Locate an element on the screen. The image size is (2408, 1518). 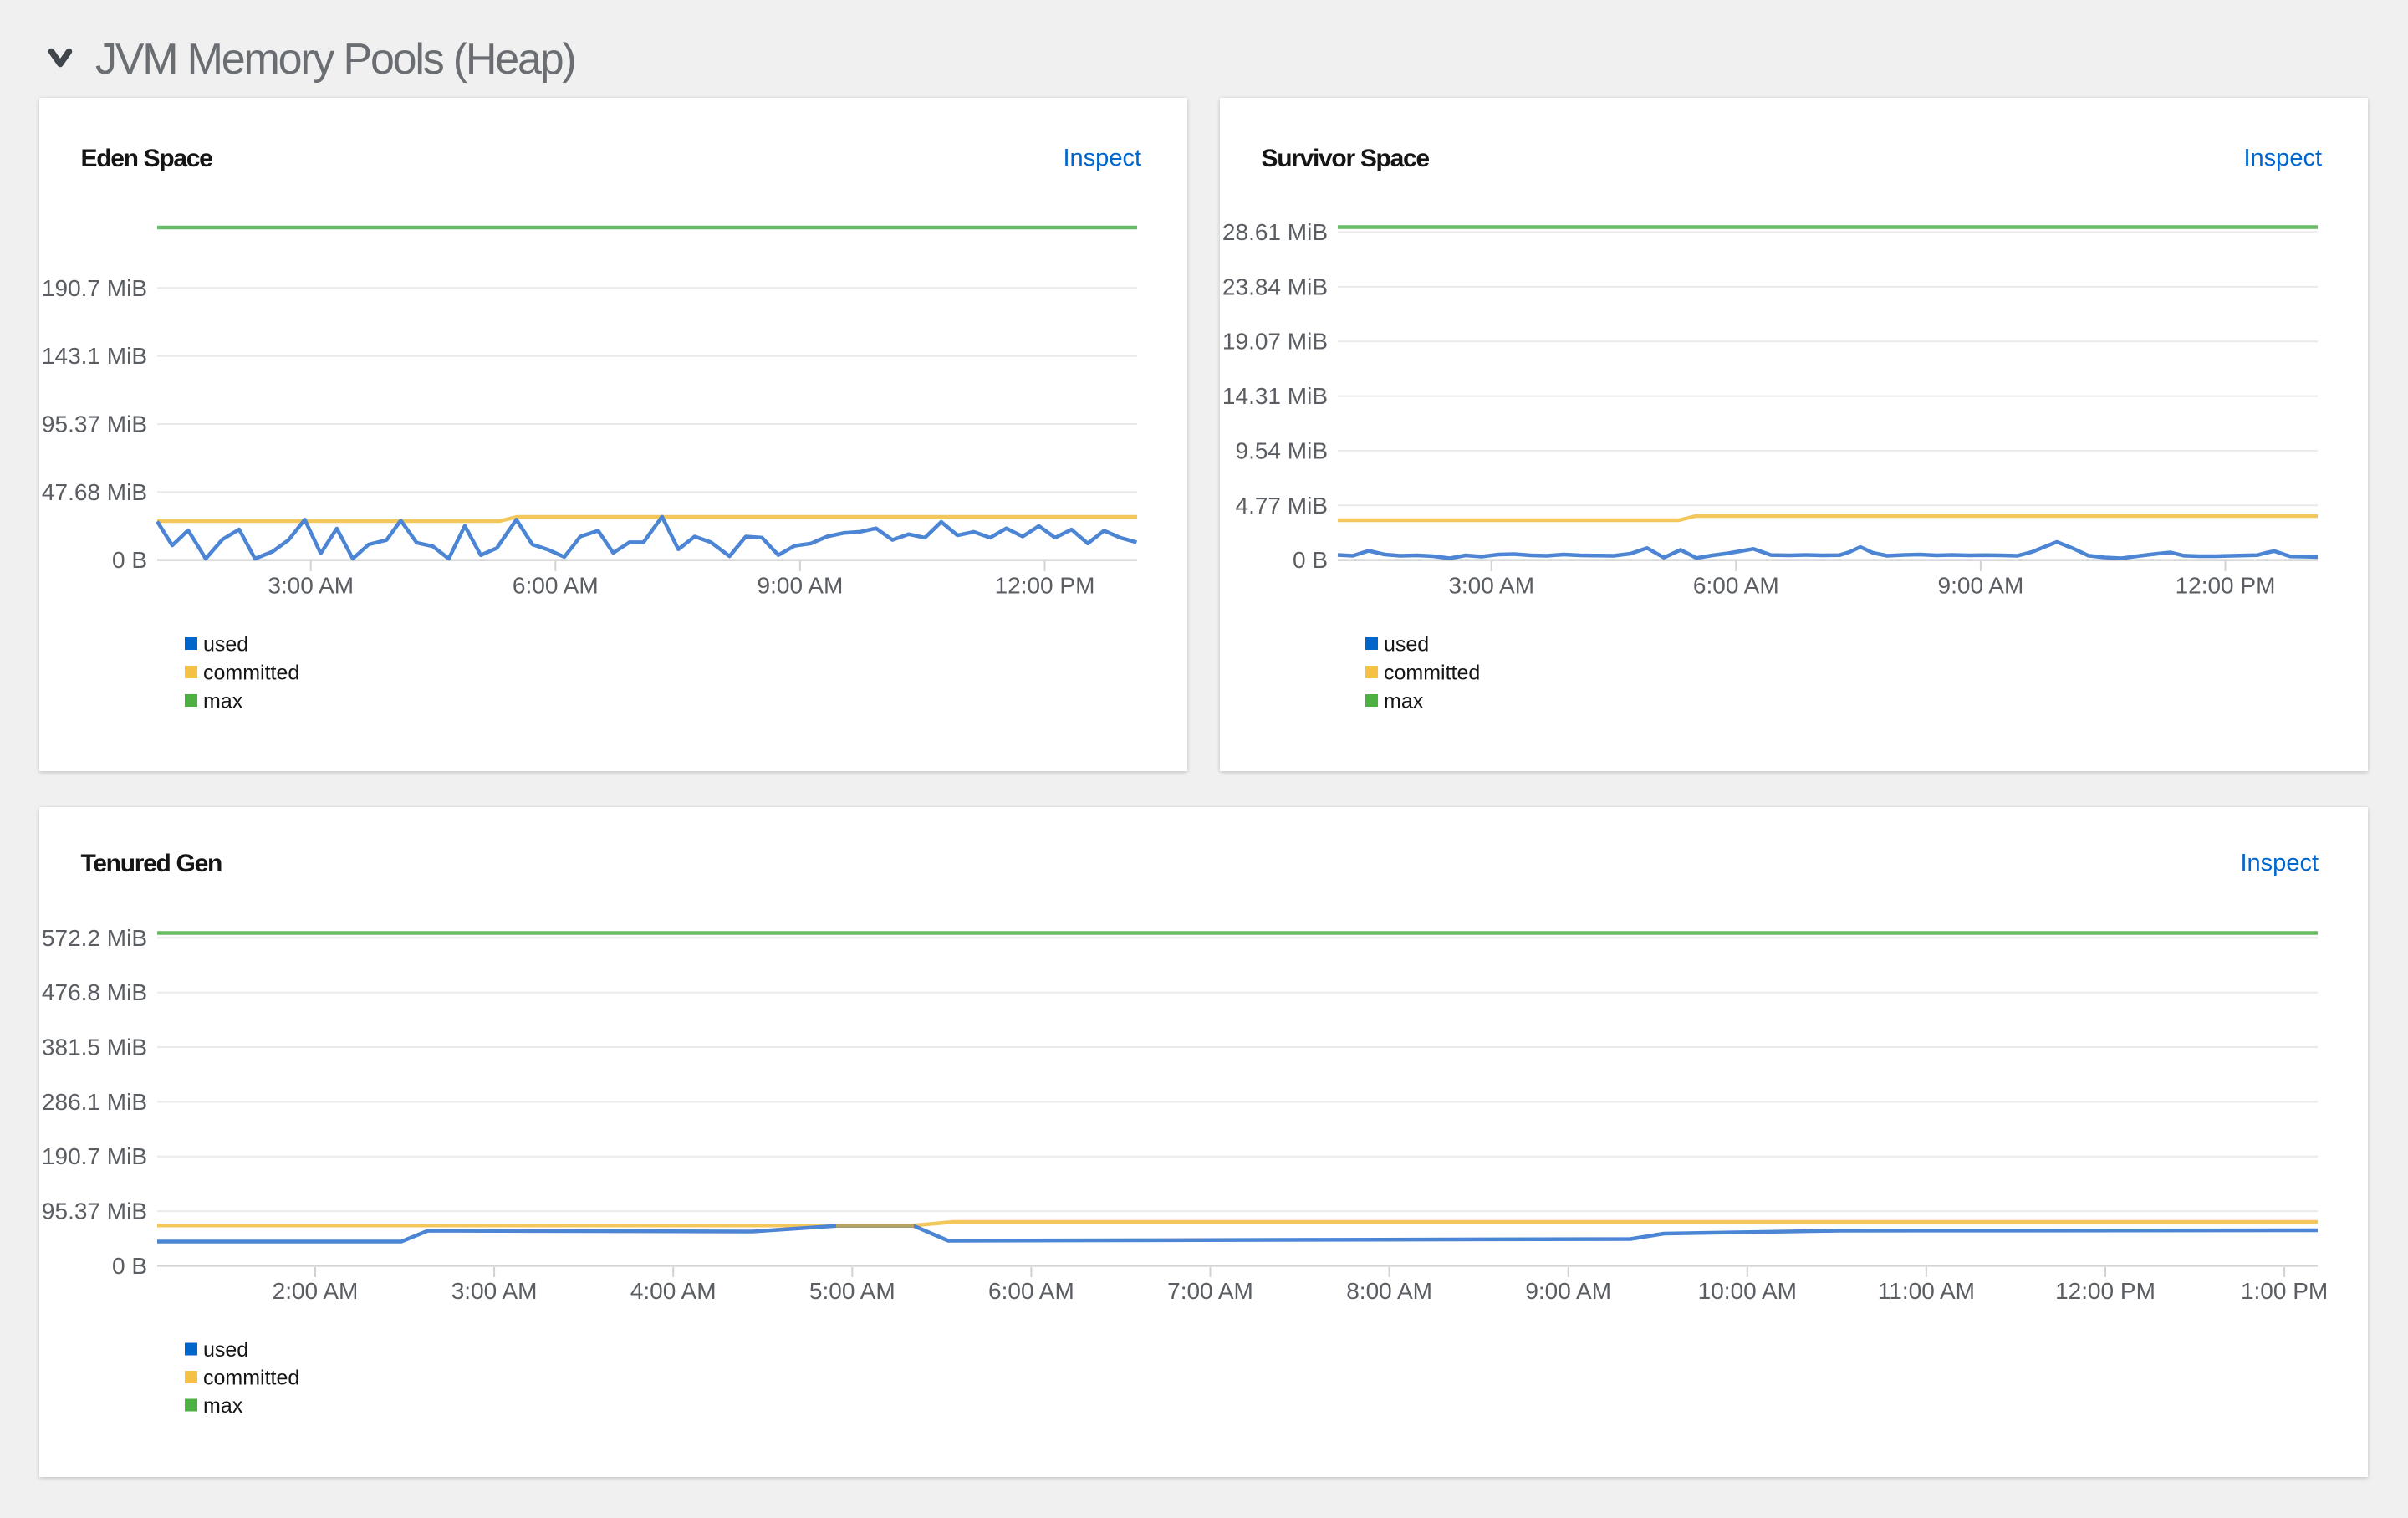
svg-text: 476.8 MiB is located at coordinates (95, 992).